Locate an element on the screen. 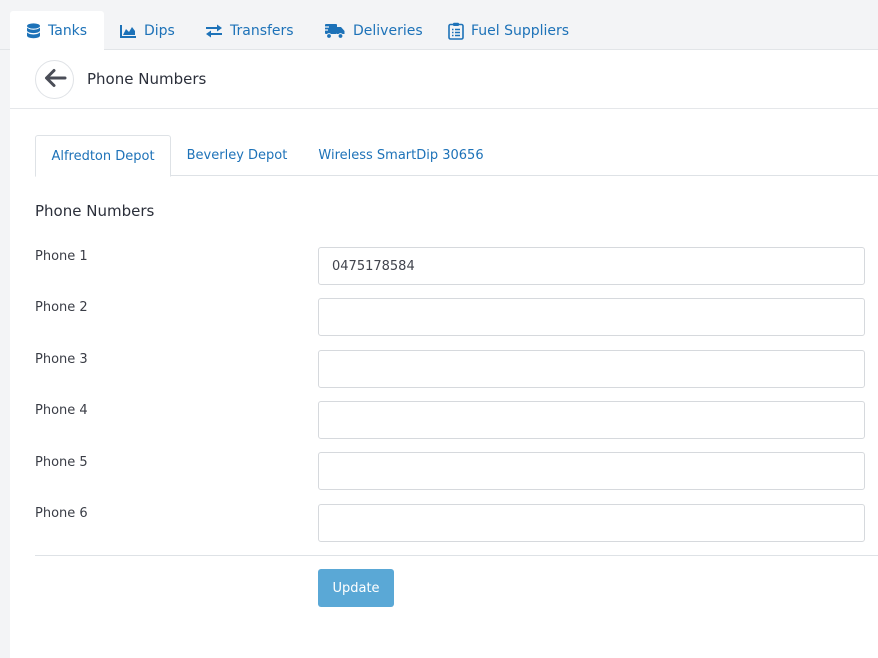 This screenshot has width=878, height=658. phone-3-input is located at coordinates (591, 369).